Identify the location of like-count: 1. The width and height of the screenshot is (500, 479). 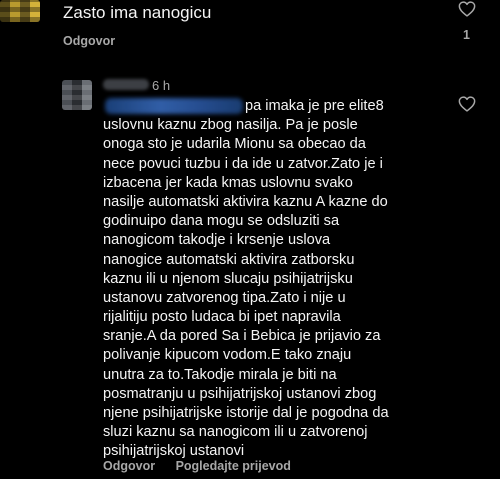
(466, 35).